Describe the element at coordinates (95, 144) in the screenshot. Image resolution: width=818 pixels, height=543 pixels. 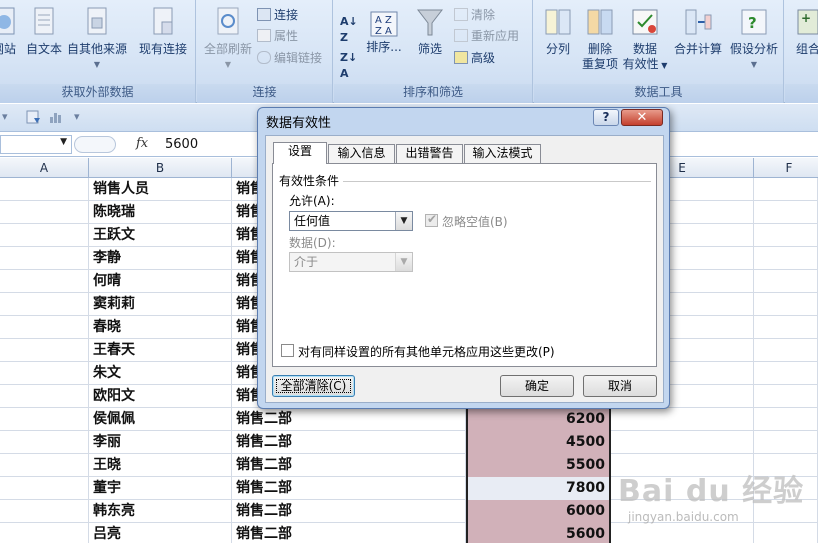
I see `formula-bar-resize-handle` at that location.